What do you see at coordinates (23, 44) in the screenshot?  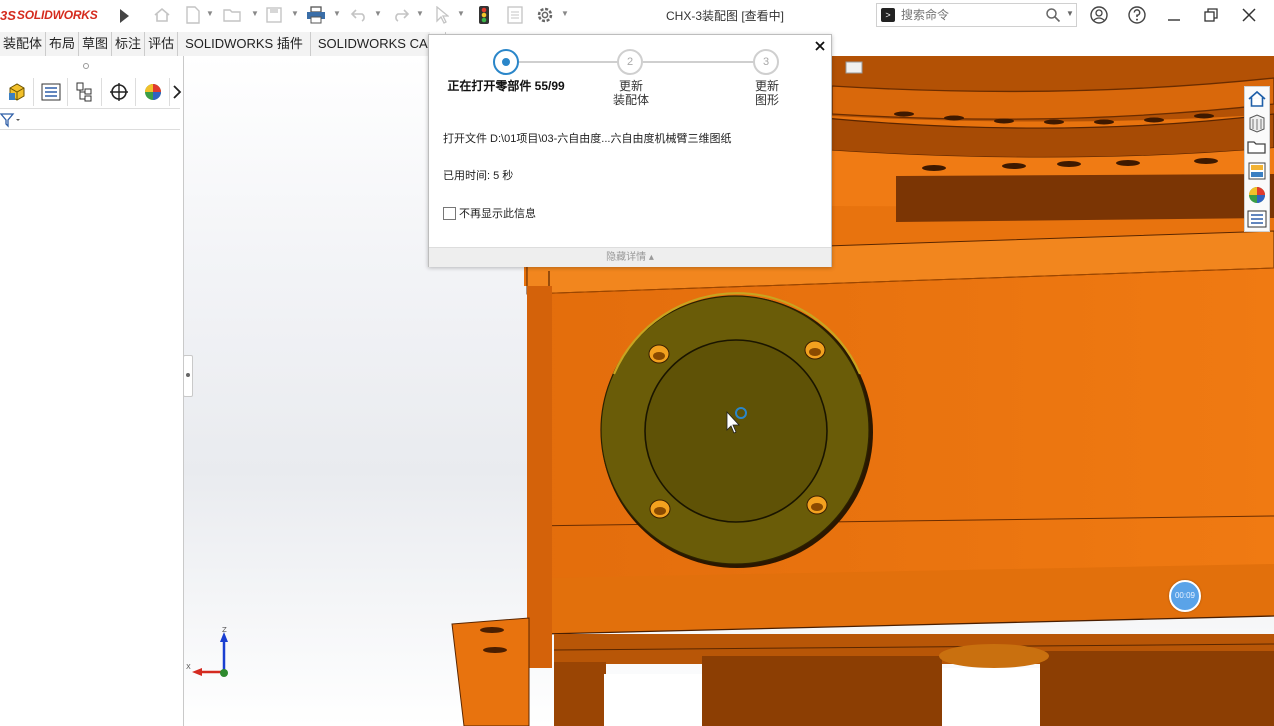 I see `tab-assembly: 装配体` at bounding box center [23, 44].